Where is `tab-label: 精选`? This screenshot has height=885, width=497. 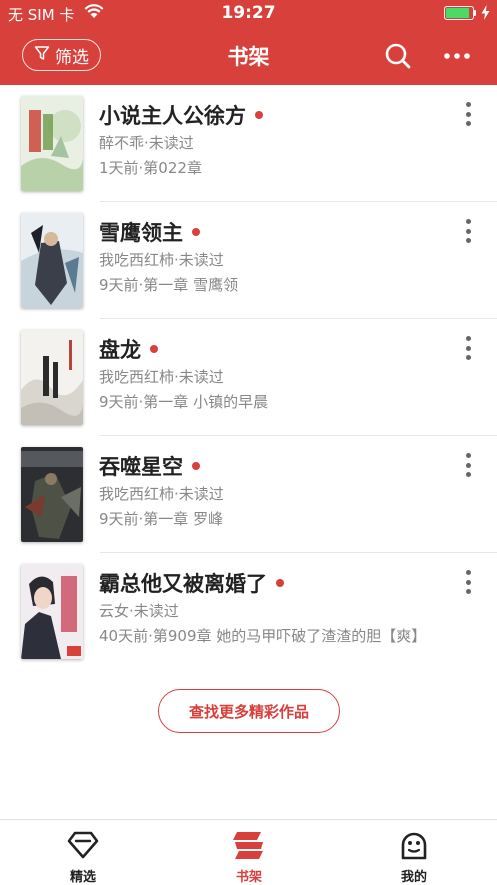
tab-label: 精选 is located at coordinates (82, 877).